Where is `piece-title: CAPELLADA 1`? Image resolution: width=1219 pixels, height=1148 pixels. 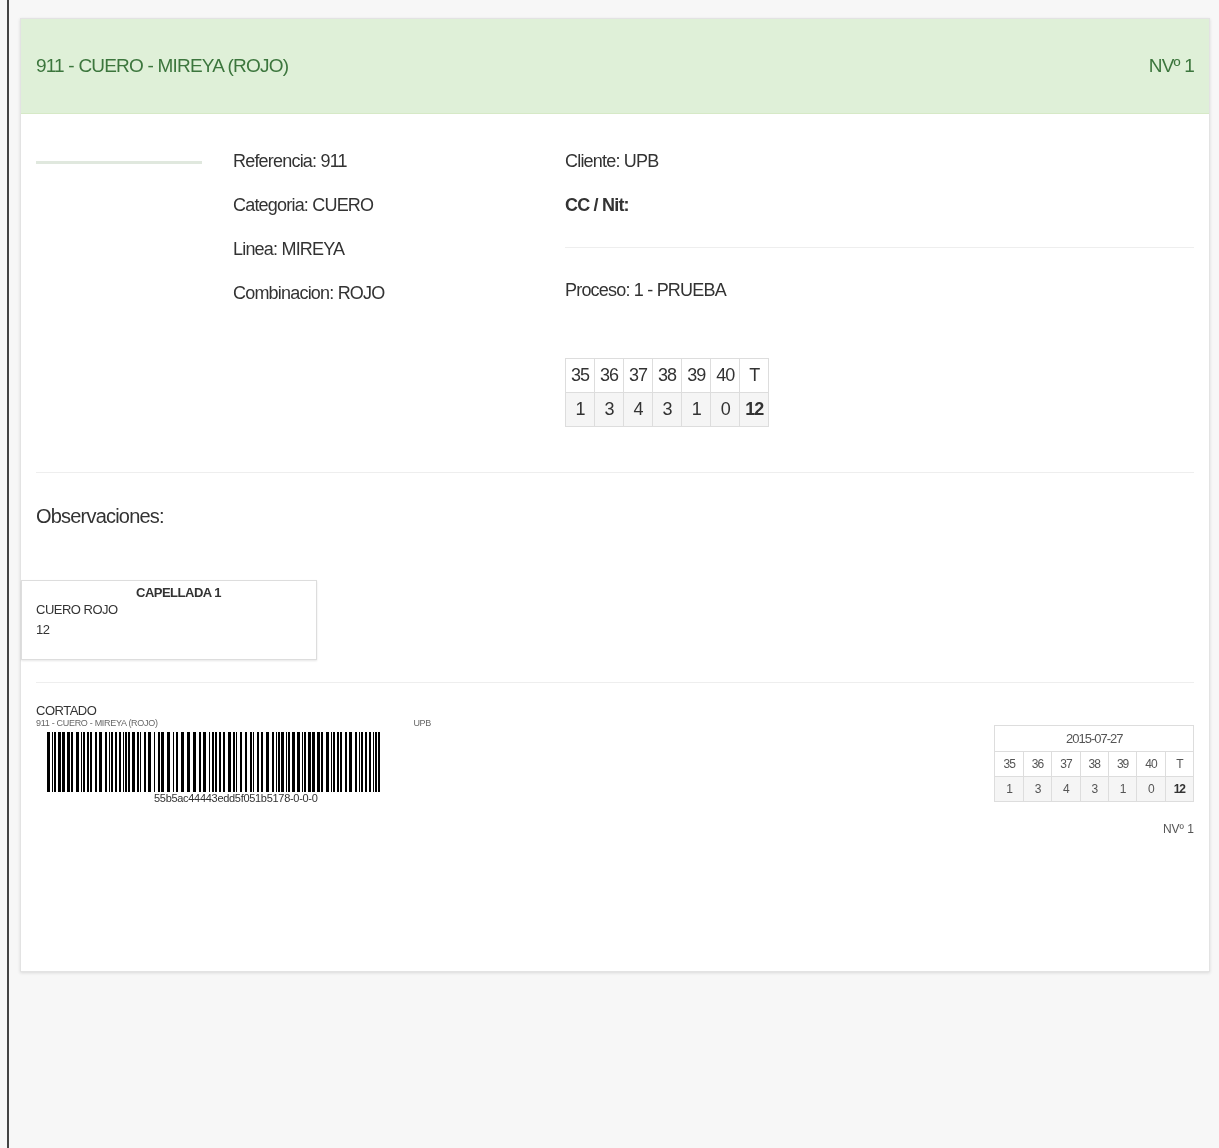
piece-title: CAPELLADA 1 is located at coordinates (179, 592).